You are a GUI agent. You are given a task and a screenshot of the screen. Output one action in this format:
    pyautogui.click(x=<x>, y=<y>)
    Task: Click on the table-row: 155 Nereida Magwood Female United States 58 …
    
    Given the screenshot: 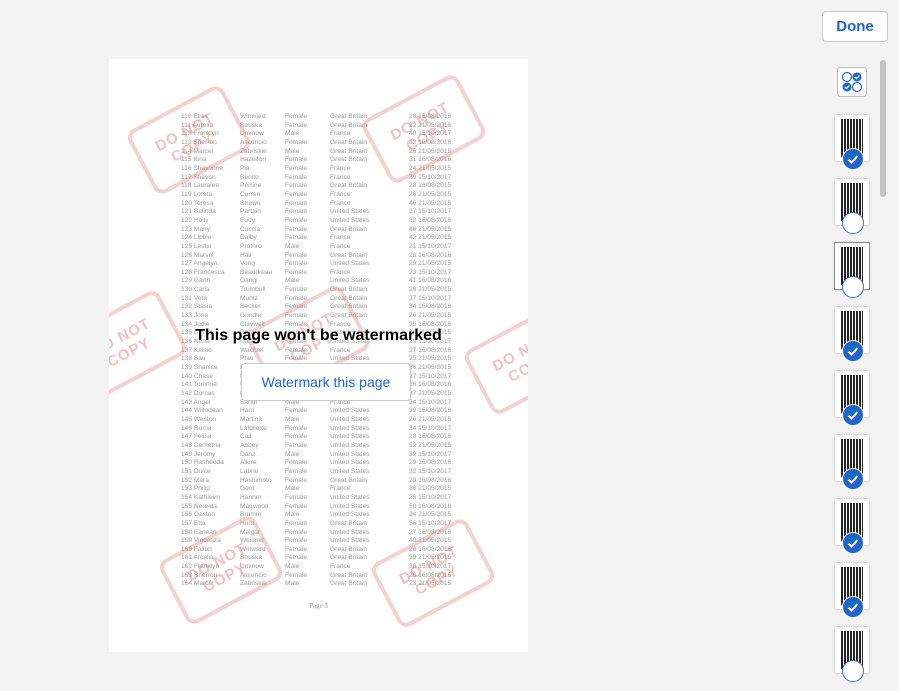 What is the action you would take?
    pyautogui.click(x=331, y=507)
    